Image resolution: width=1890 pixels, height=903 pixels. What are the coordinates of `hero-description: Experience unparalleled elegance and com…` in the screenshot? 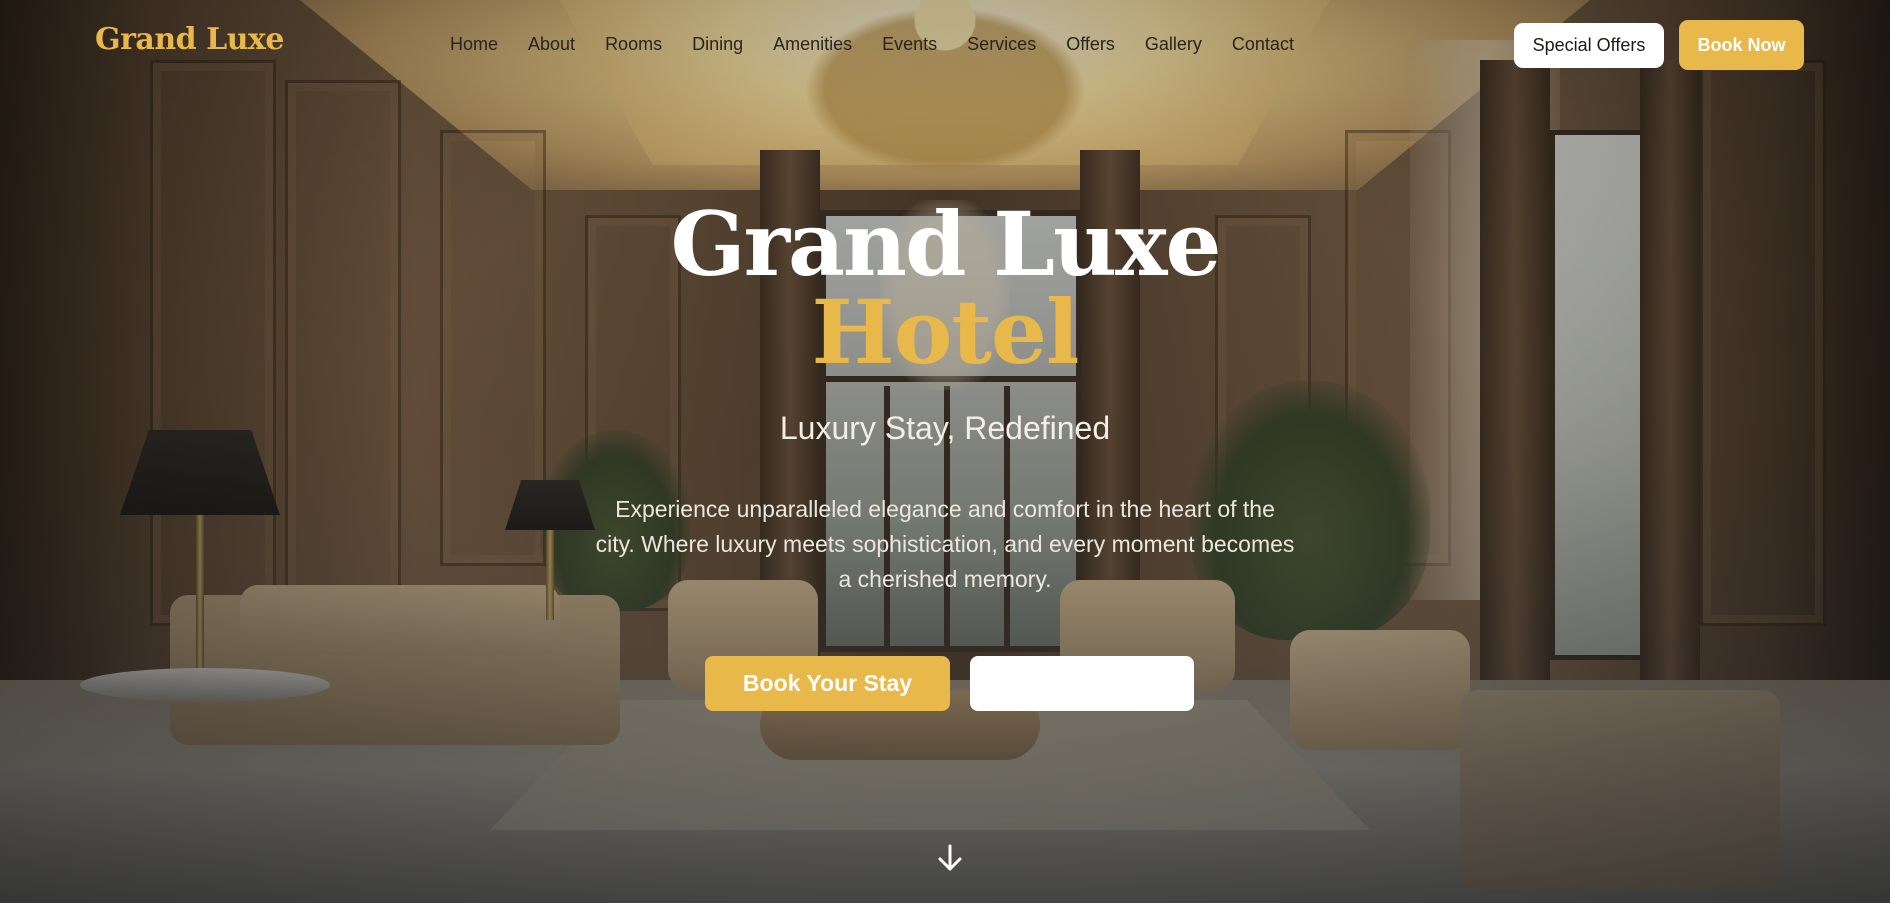 It's located at (945, 544).